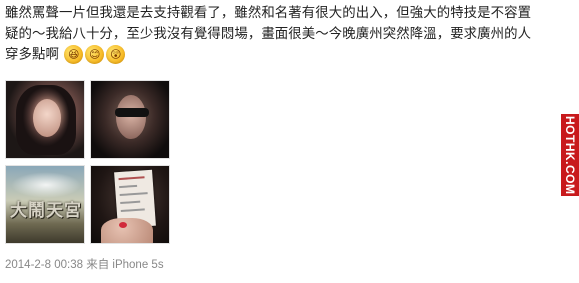 The width and height of the screenshot is (579, 283). I want to click on post-source: 来自 iPhone 5s, so click(125, 265).